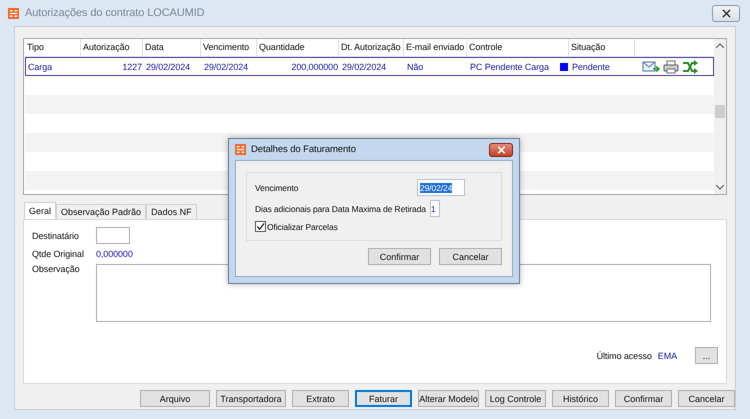 Image resolution: width=750 pixels, height=419 pixels. What do you see at coordinates (304, 149) in the screenshot?
I see `dialog-title: Detalhes do Faturamento` at bounding box center [304, 149].